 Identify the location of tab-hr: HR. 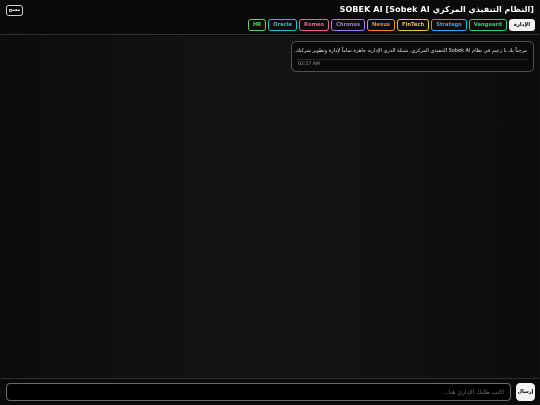
(257, 25).